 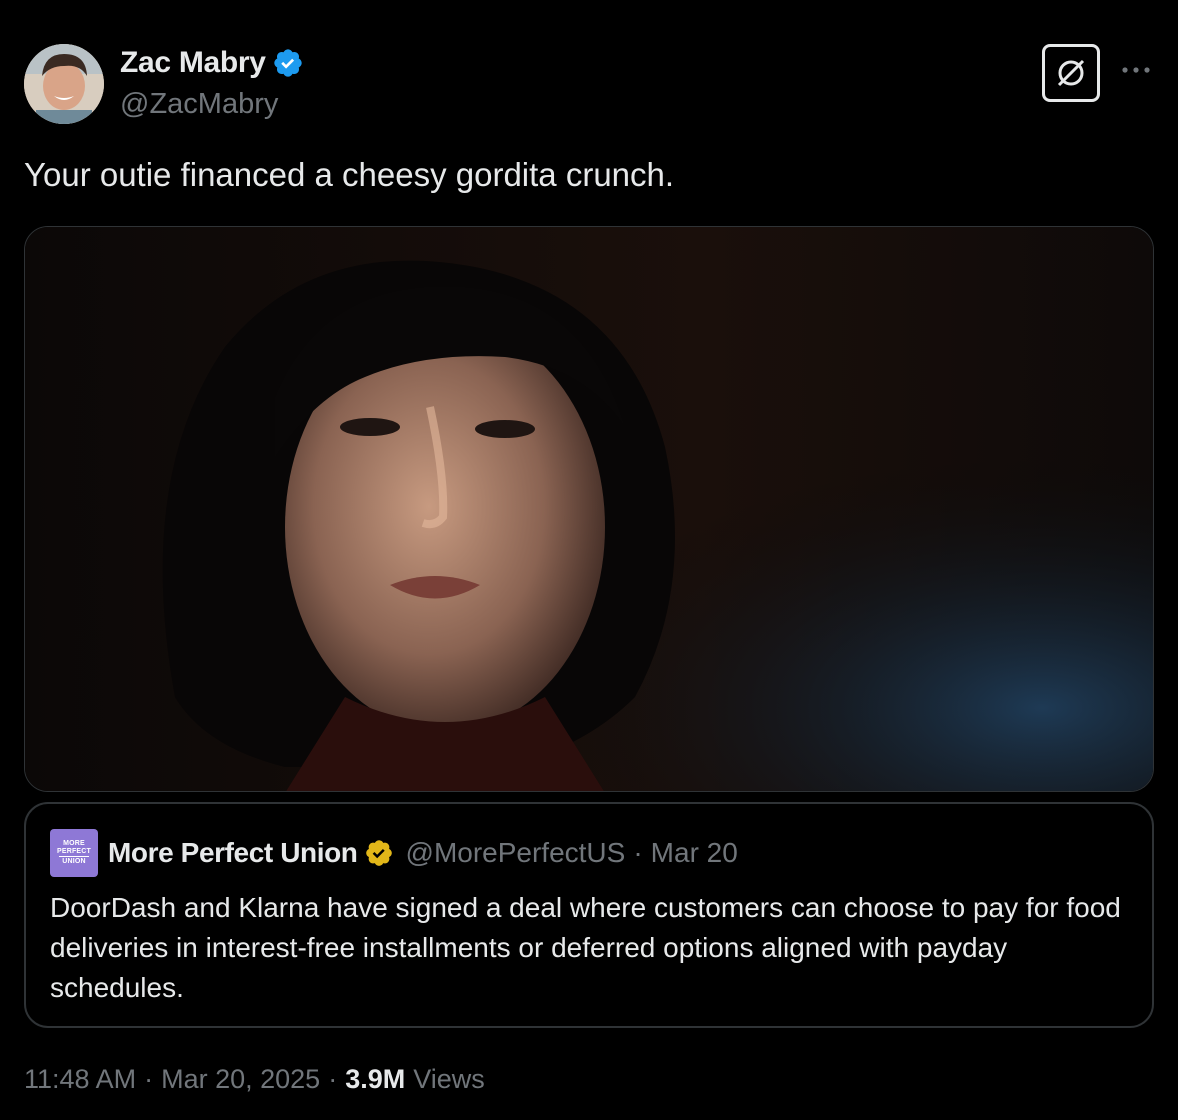 I want to click on tweet-date: Mar 20, 2025, so click(x=240, y=1079).